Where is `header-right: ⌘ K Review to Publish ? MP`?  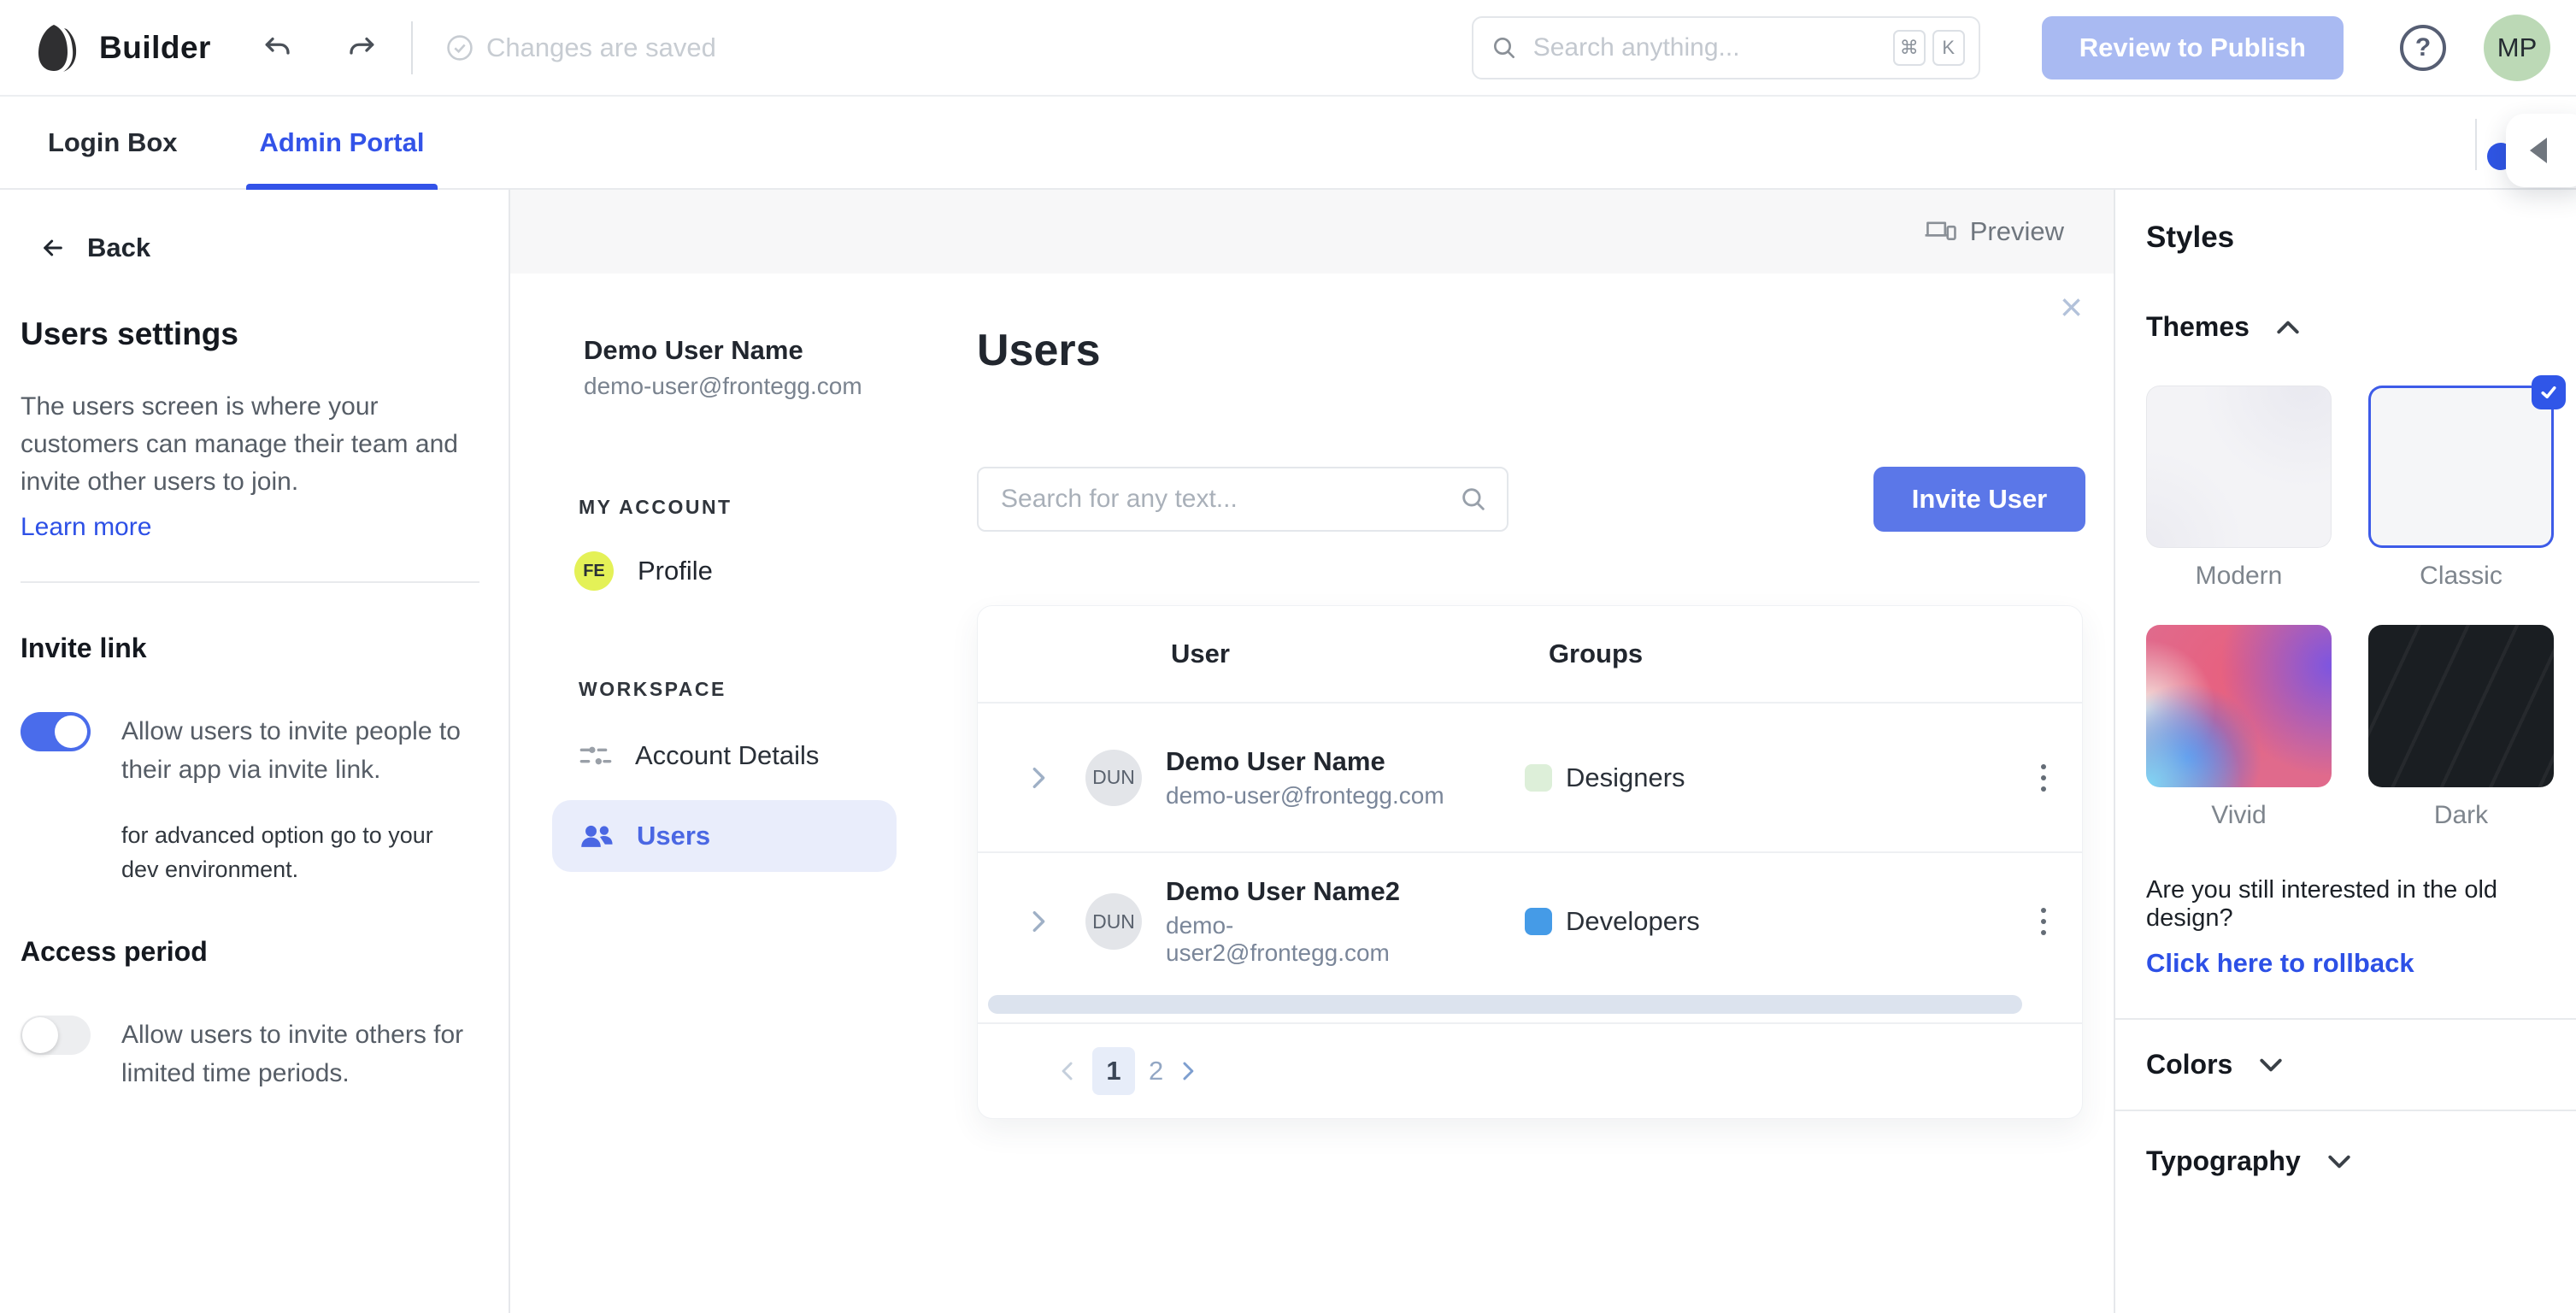 header-right: ⌘ K Review to Publish ? MP is located at coordinates (2010, 47).